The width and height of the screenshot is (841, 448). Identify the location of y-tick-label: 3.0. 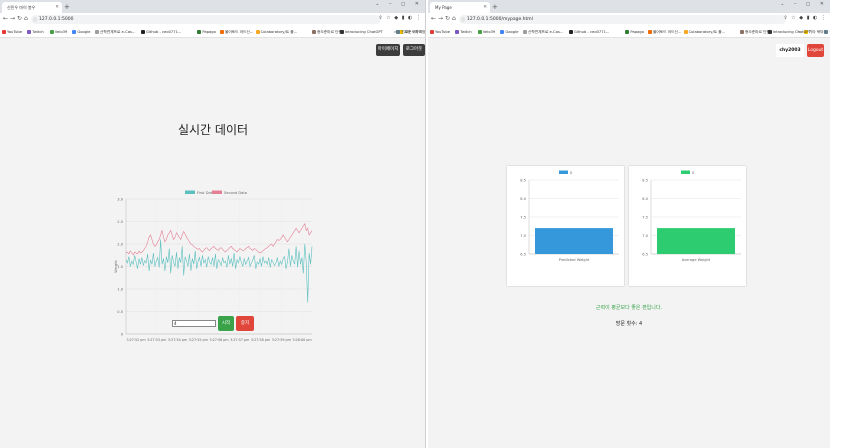
(120, 199).